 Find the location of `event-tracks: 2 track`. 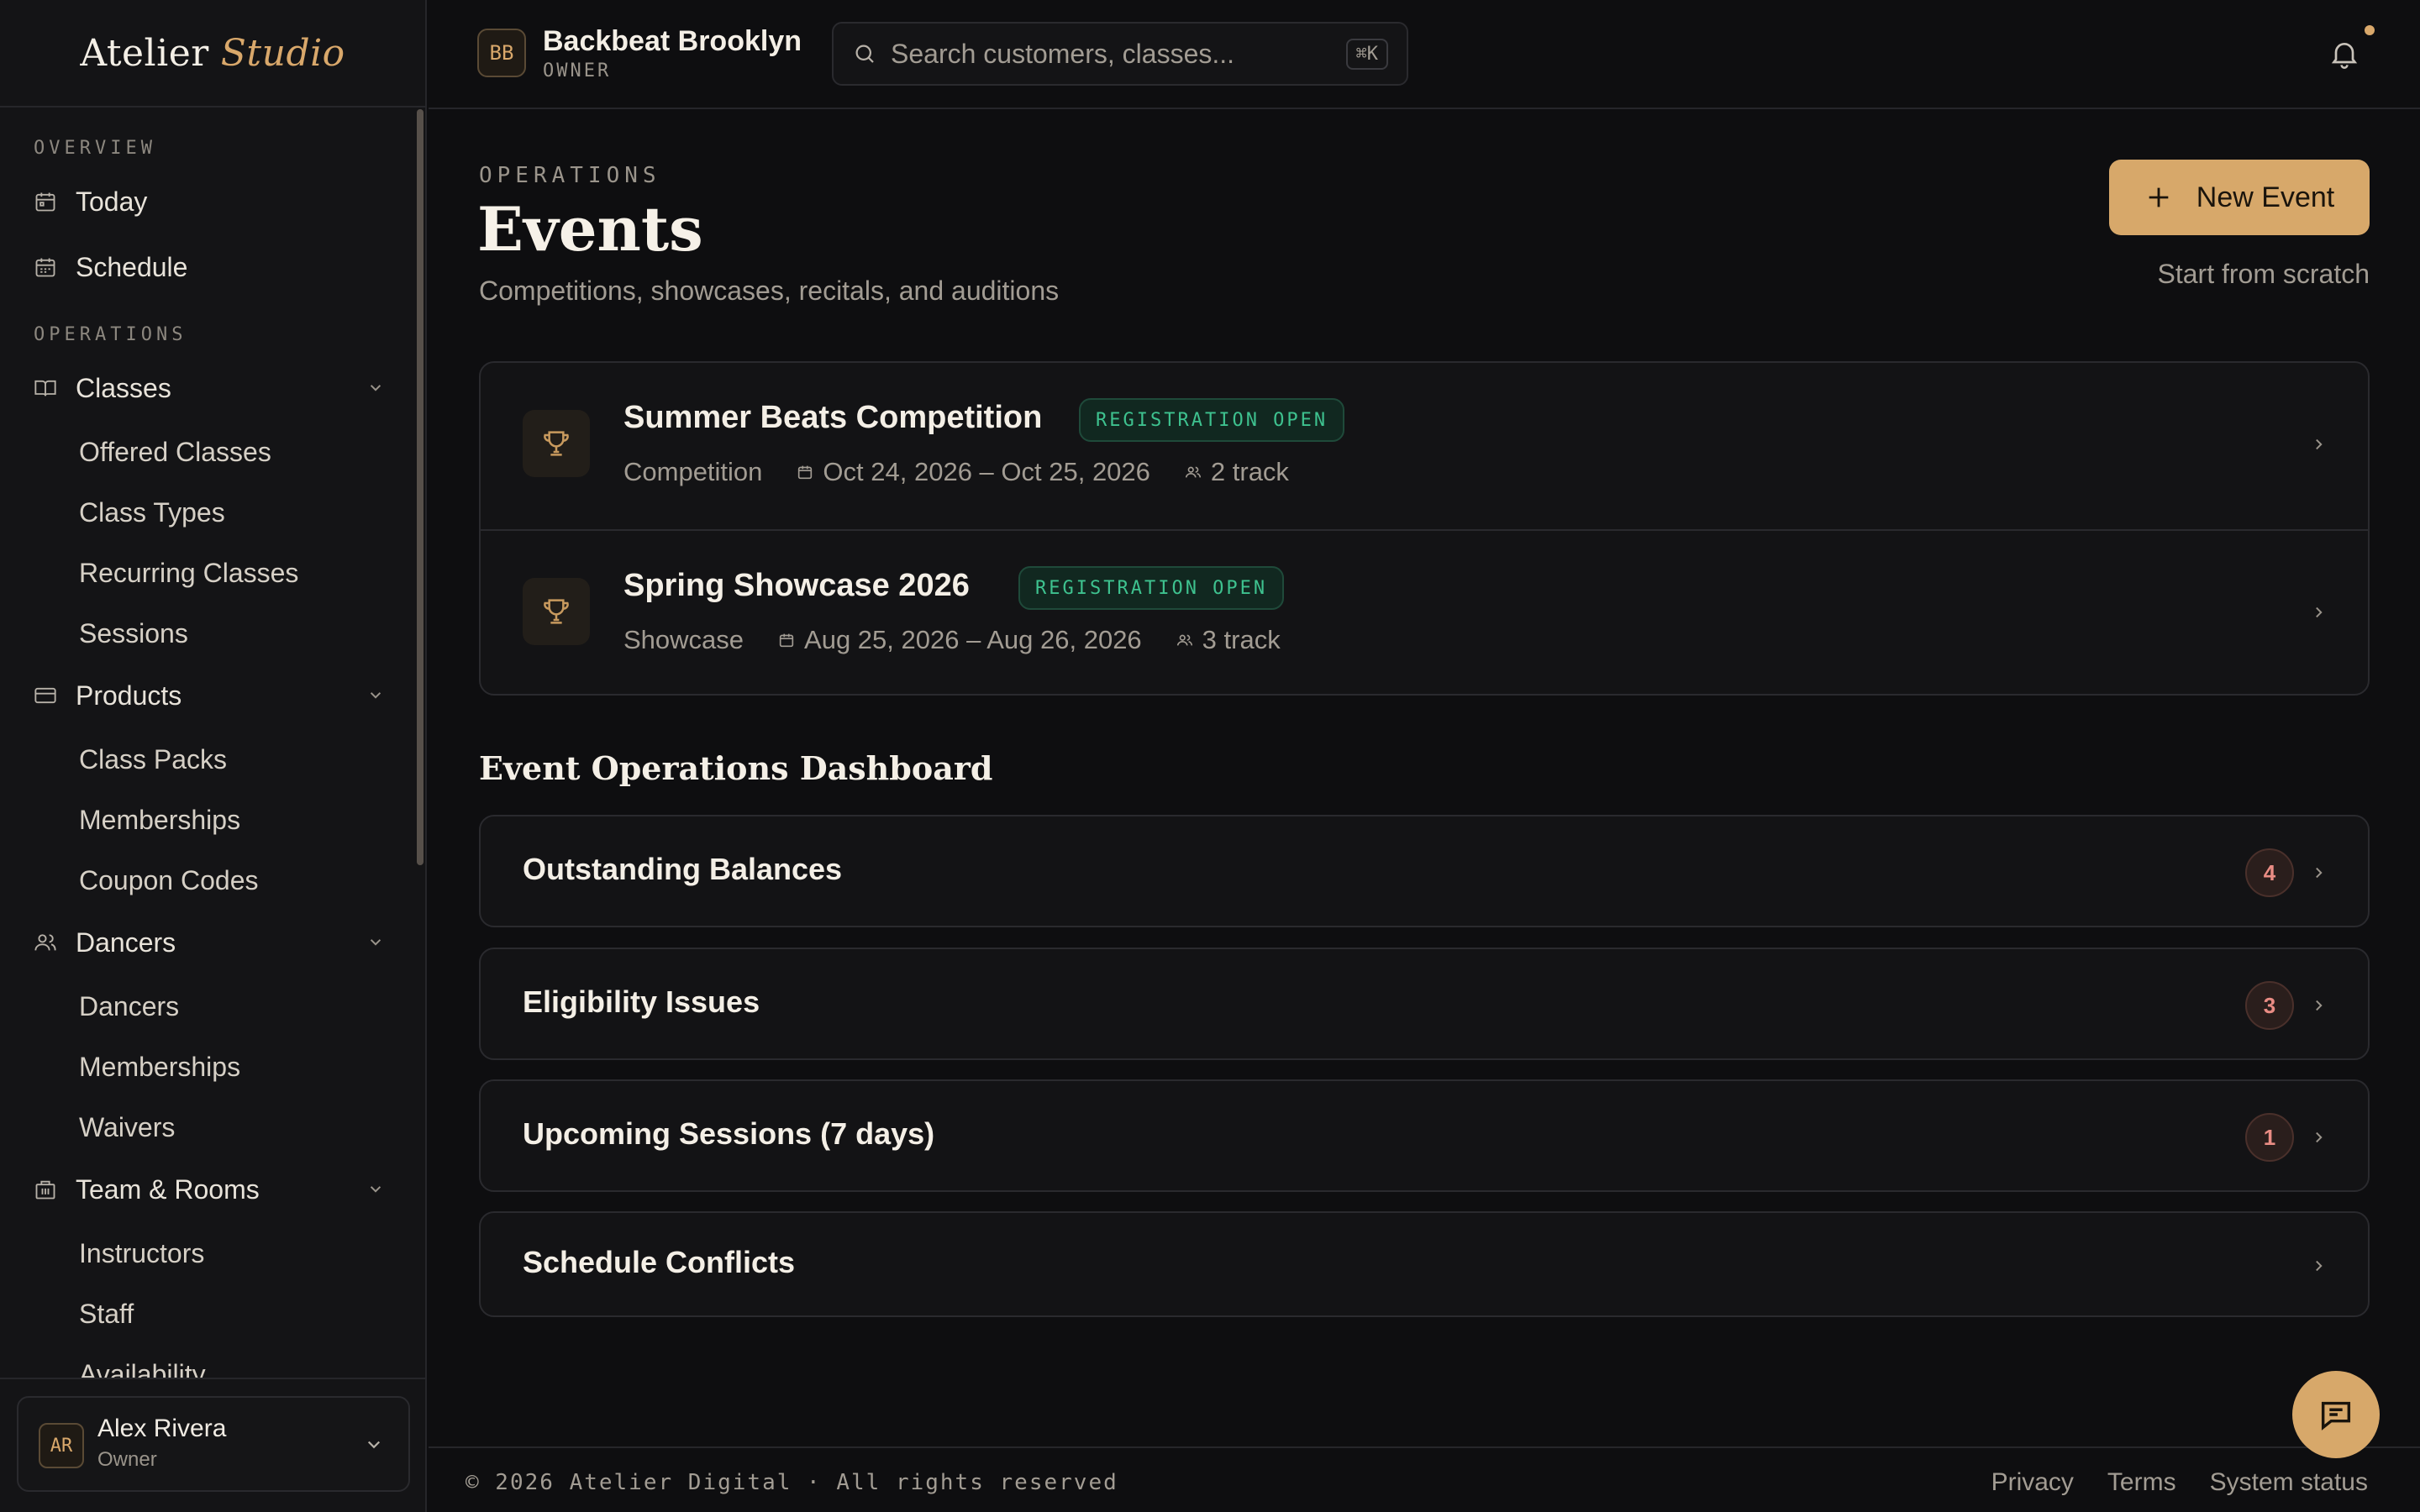

event-tracks: 2 track is located at coordinates (1249, 471).